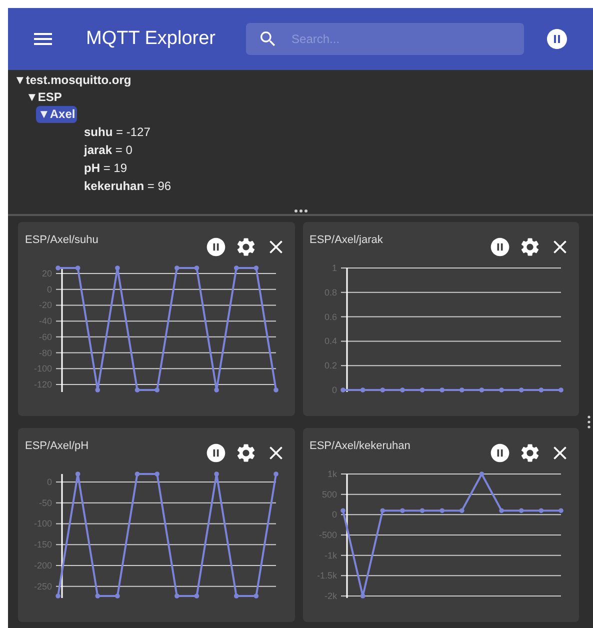 This screenshot has width=593, height=628. What do you see at coordinates (44, 97) in the screenshot?
I see `topic-node: ▼ESP` at bounding box center [44, 97].